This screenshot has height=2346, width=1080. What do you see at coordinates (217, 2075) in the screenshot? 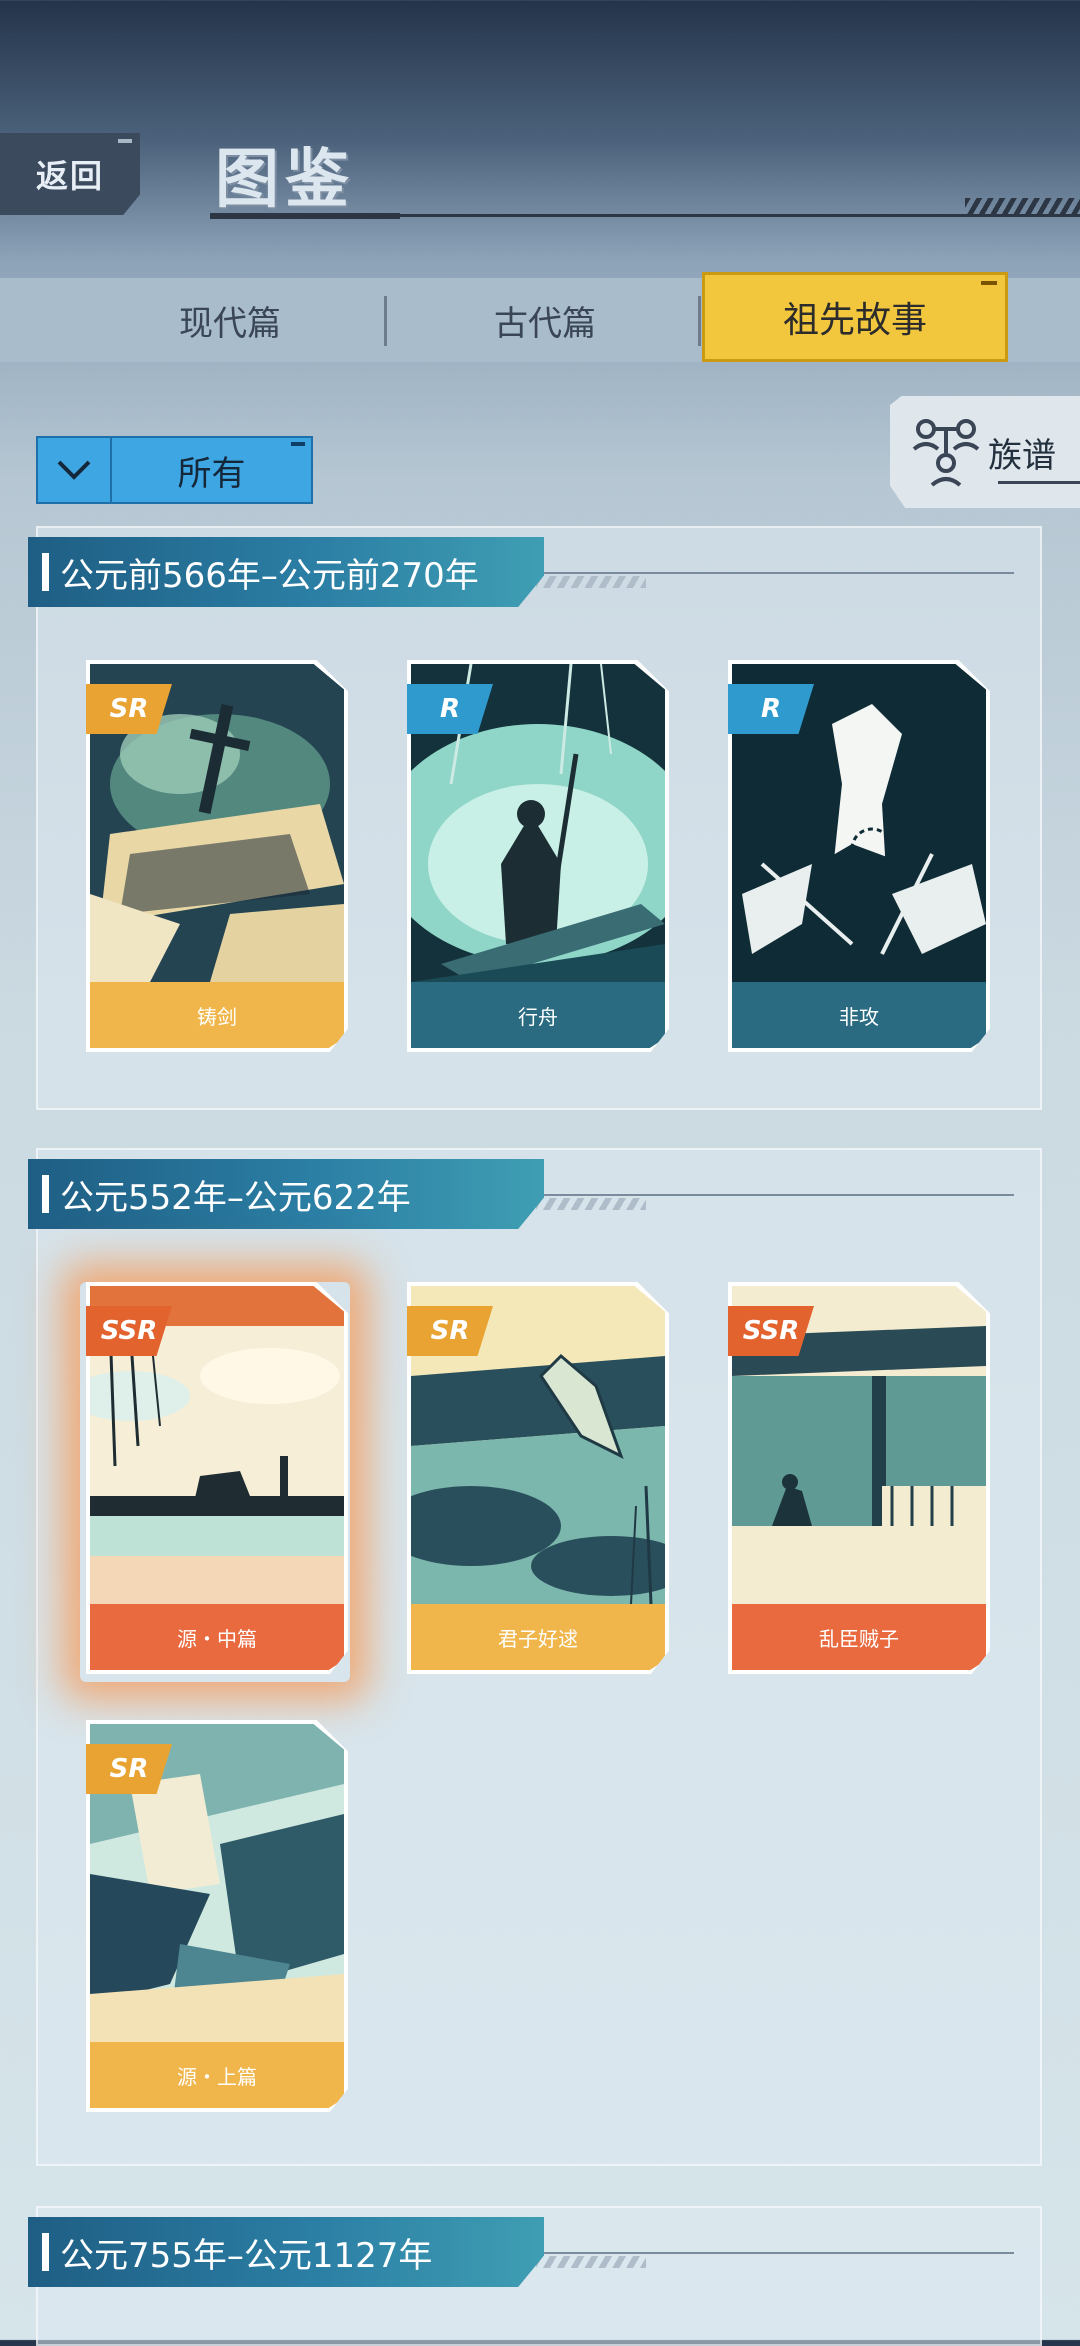
I see `card-title: 源・上篇` at bounding box center [217, 2075].